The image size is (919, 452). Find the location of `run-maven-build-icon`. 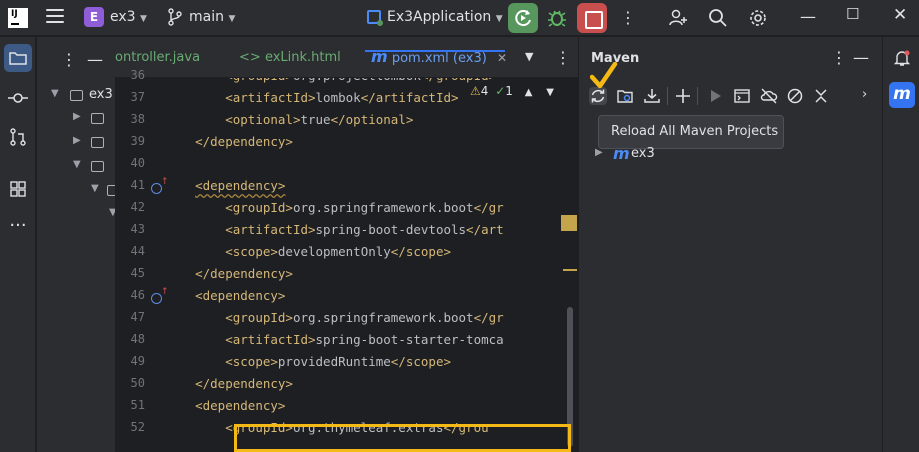

run-maven-build-icon is located at coordinates (715, 96).